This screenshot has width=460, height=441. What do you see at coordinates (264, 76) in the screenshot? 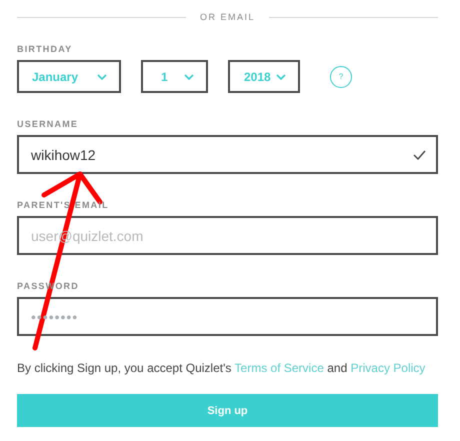
I see `date-select: 2018` at bounding box center [264, 76].